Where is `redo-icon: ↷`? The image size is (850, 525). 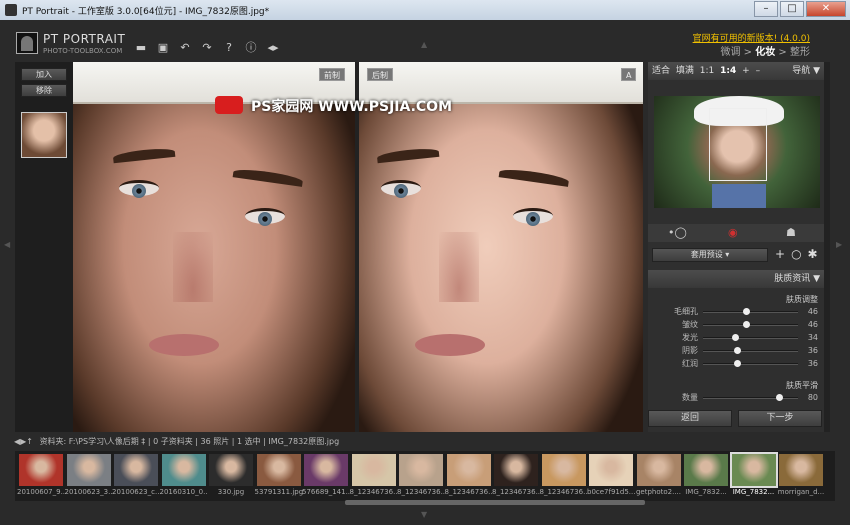 redo-icon: ↷ is located at coordinates (207, 48).